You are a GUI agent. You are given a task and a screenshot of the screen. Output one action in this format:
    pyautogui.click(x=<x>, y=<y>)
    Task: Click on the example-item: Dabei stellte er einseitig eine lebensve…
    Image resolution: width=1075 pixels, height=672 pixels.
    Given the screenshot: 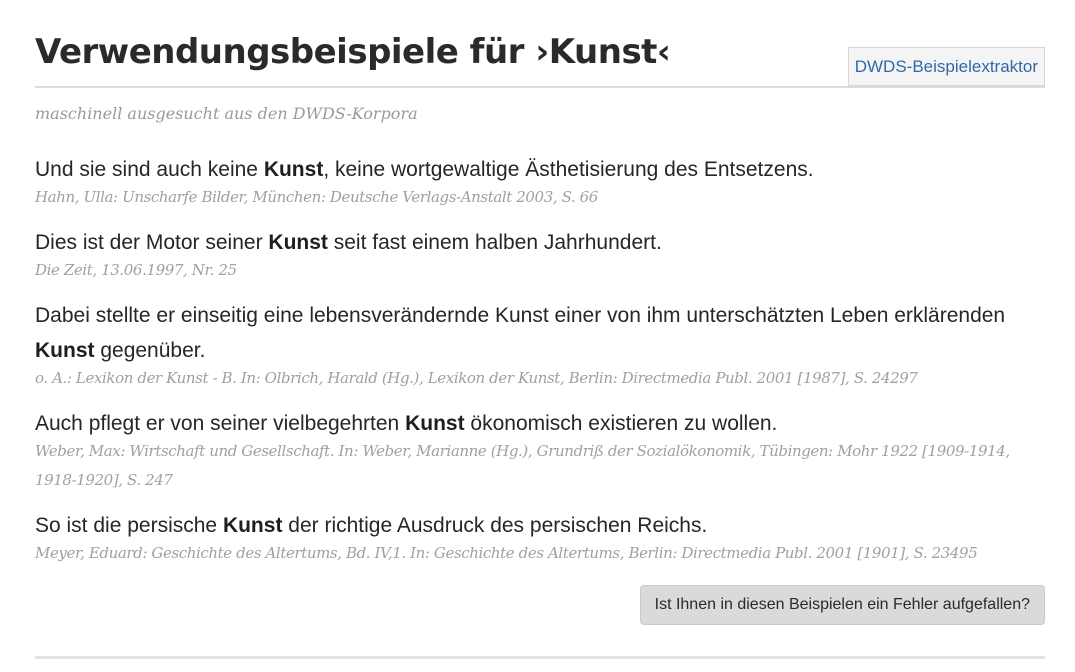 What is the action you would take?
    pyautogui.click(x=540, y=345)
    